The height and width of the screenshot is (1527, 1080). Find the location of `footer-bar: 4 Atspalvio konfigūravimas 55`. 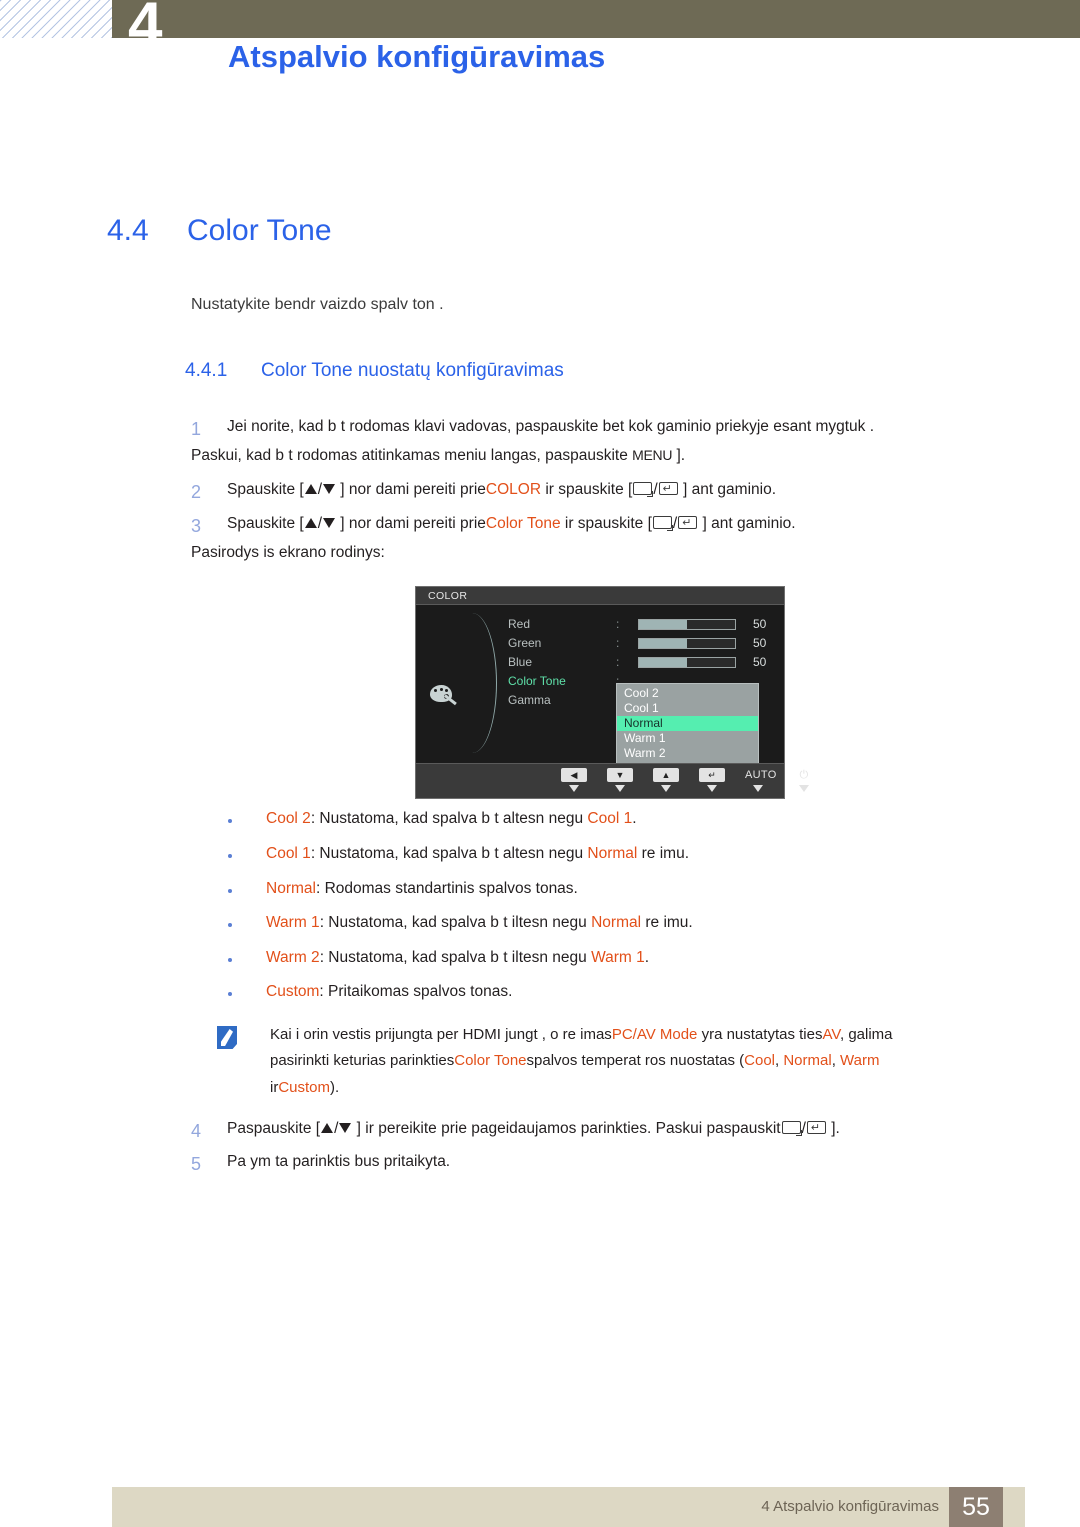

footer-bar: 4 Atspalvio konfigūravimas 55 is located at coordinates (568, 1507).